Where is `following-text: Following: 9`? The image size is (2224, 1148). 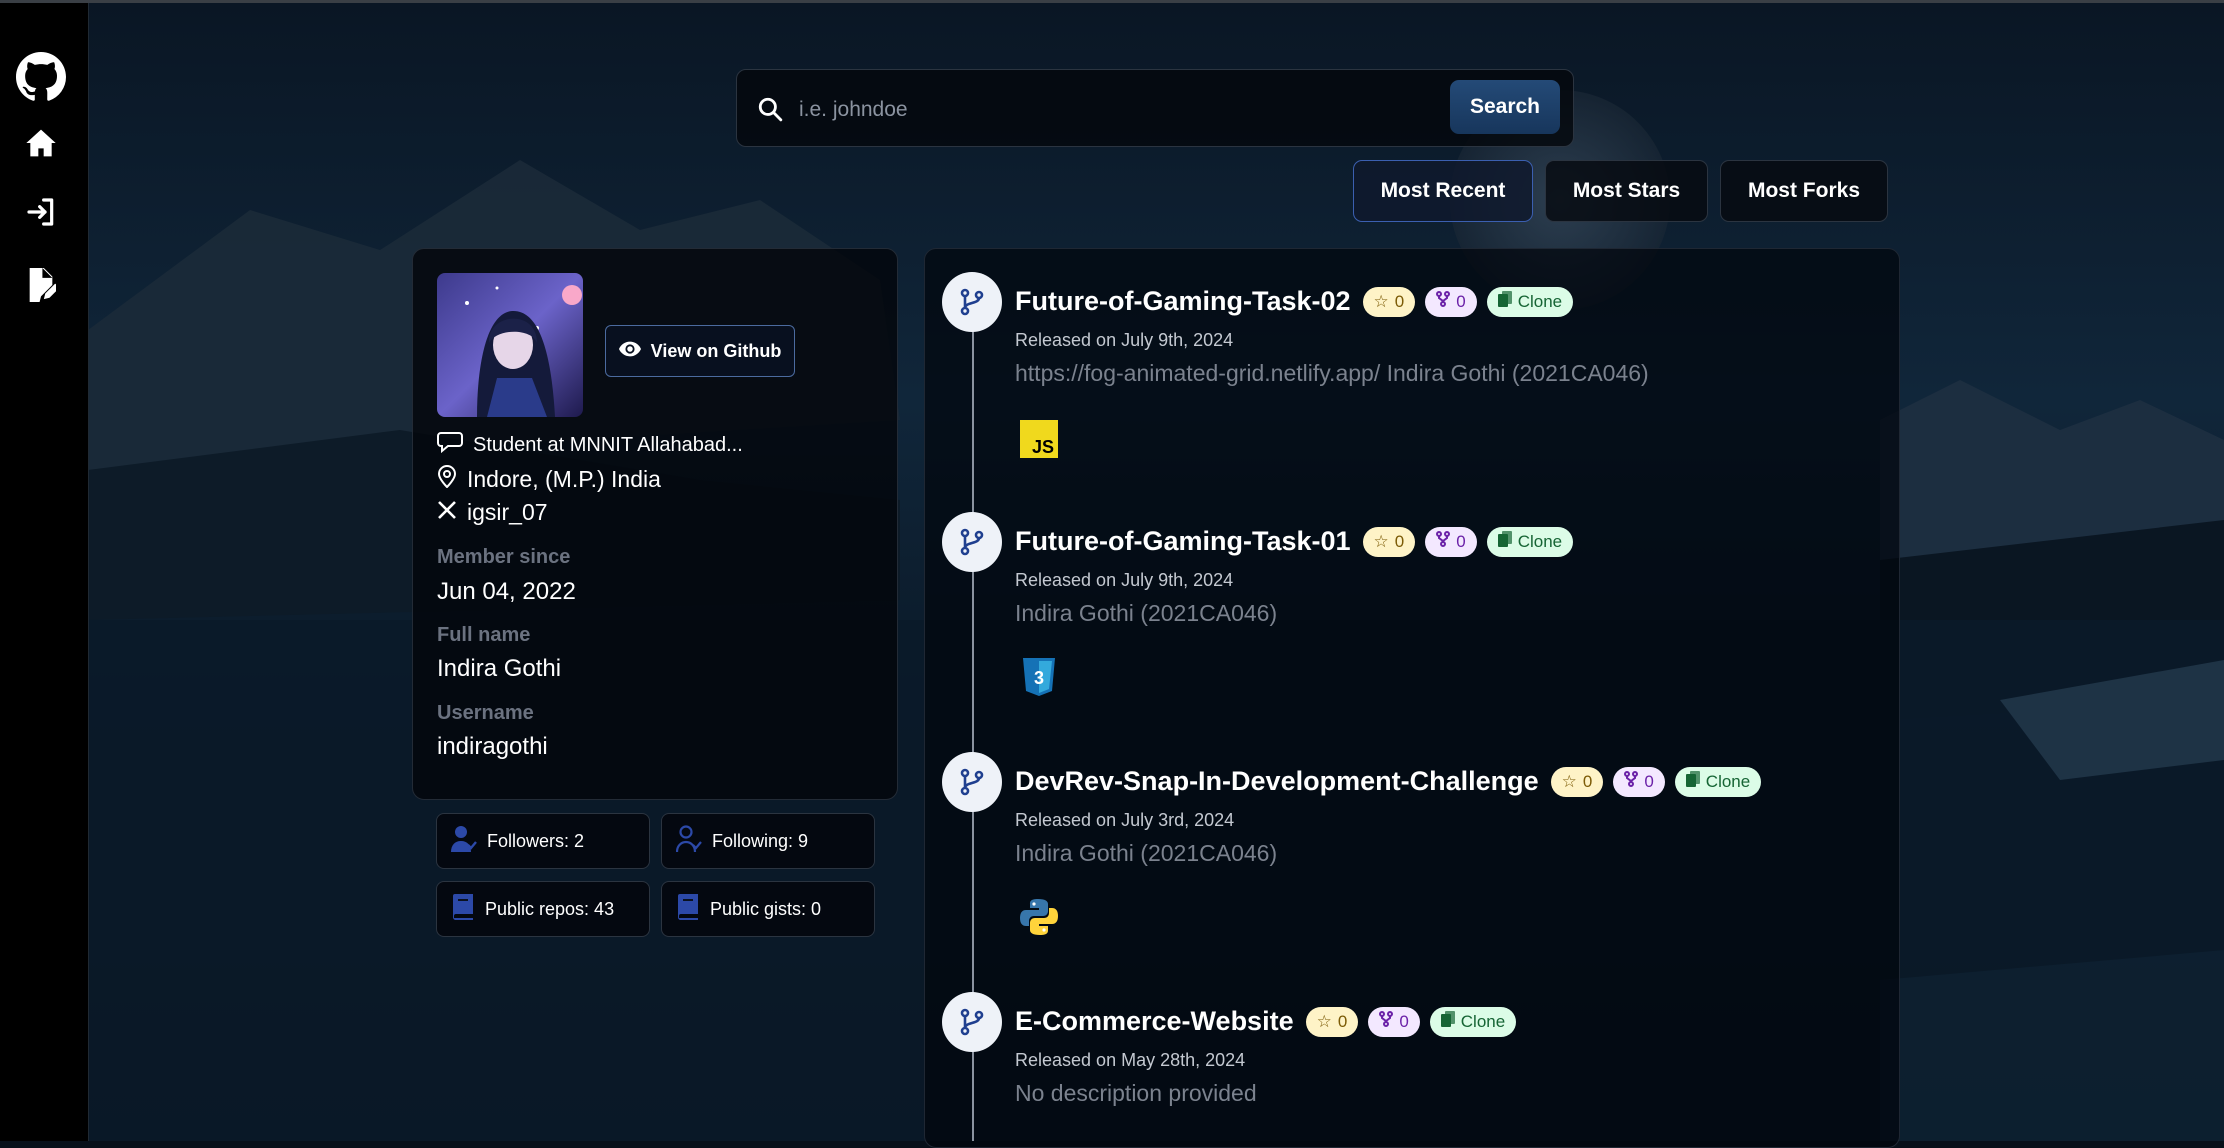 following-text: Following: 9 is located at coordinates (760, 840).